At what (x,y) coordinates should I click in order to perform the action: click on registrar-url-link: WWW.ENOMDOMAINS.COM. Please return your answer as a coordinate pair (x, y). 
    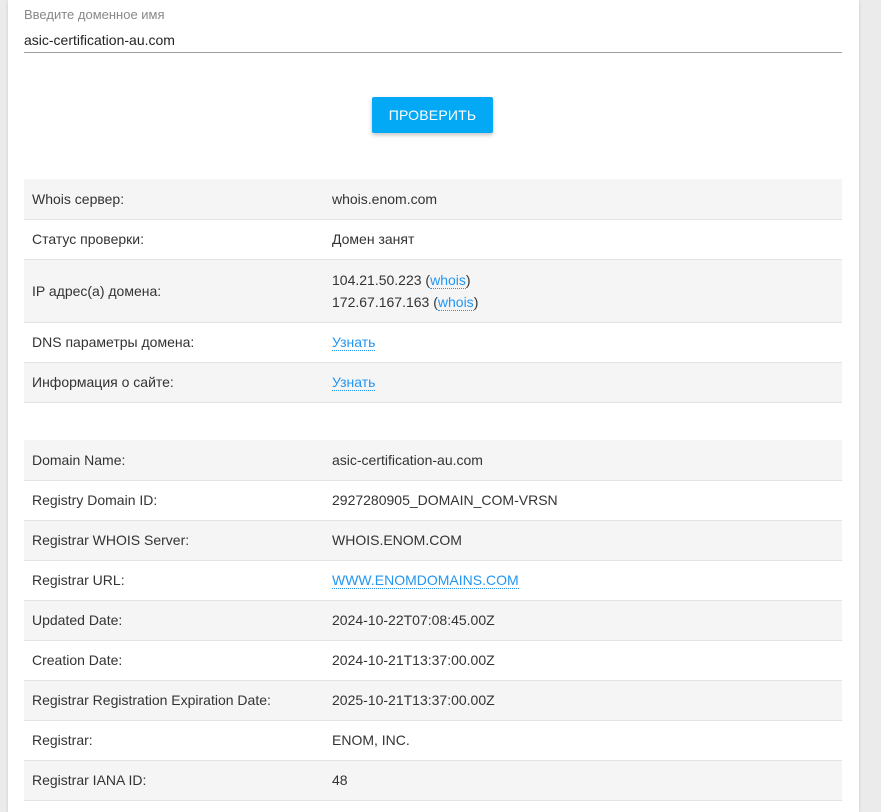
    Looking at the image, I should click on (425, 580).